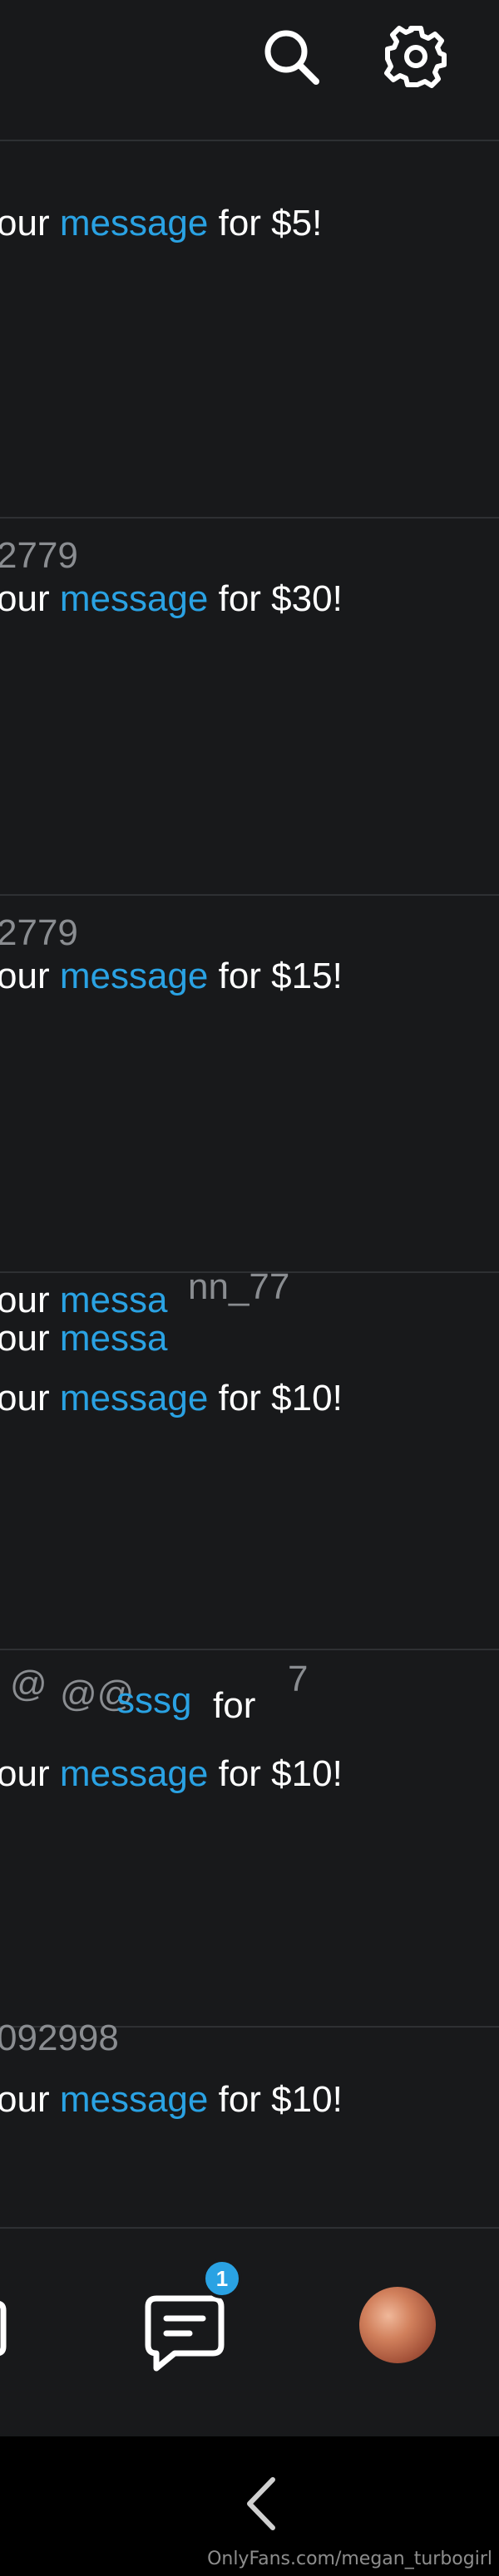 This screenshot has width=499, height=2576. I want to click on ghost-text: for, so click(235, 1705).